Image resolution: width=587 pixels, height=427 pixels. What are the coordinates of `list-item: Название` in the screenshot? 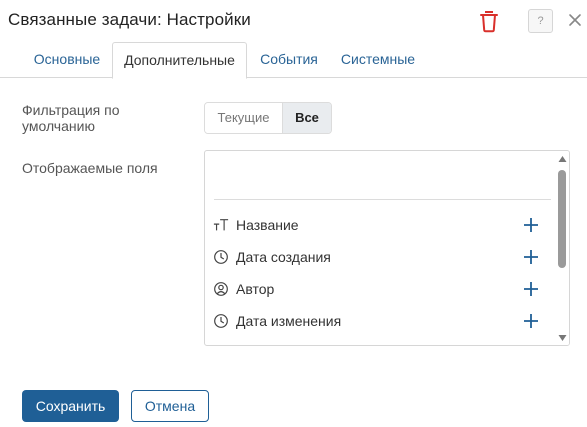 It's located at (380, 225).